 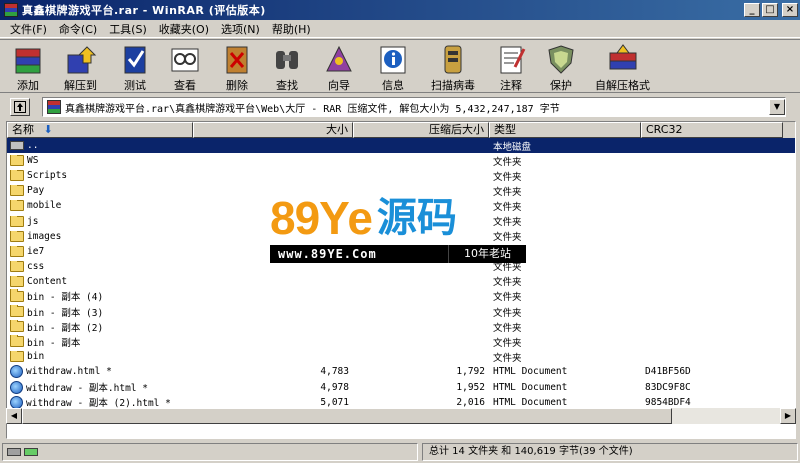 What do you see at coordinates (770, 10) in the screenshot?
I see `maximize-button: □` at bounding box center [770, 10].